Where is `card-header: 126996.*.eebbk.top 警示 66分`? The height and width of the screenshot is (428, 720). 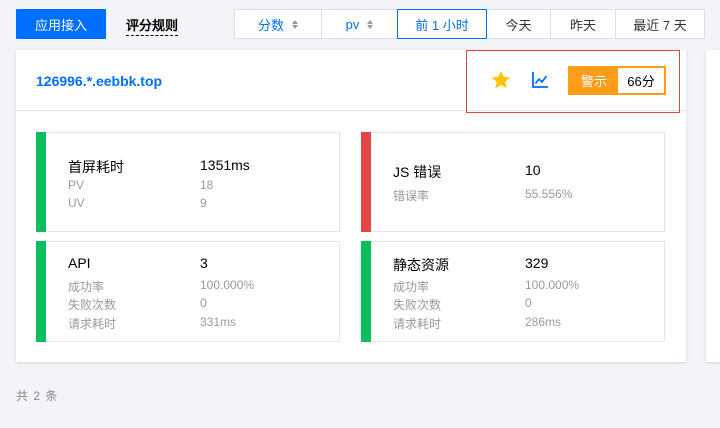
card-header: 126996.*.eebbk.top 警示 66分 is located at coordinates (351, 81).